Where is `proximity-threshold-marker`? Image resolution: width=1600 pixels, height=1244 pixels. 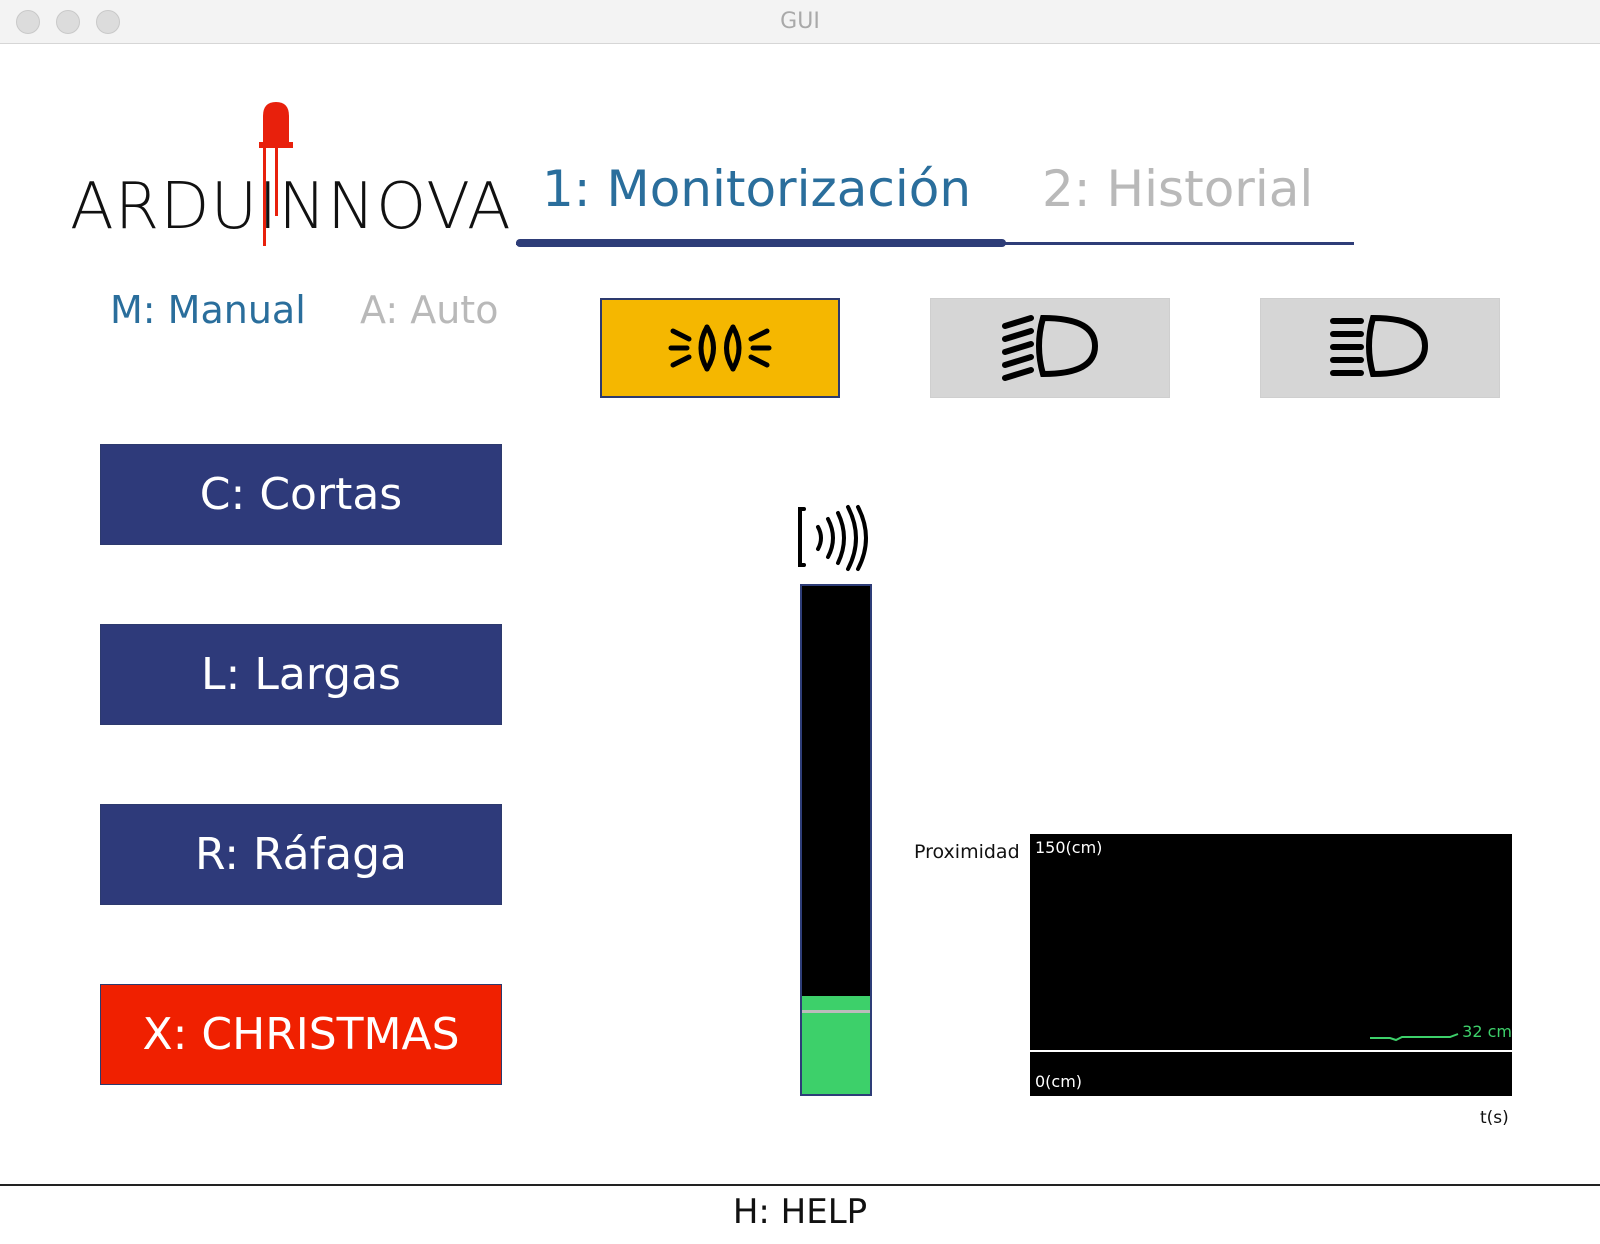 proximity-threshold-marker is located at coordinates (836, 1011).